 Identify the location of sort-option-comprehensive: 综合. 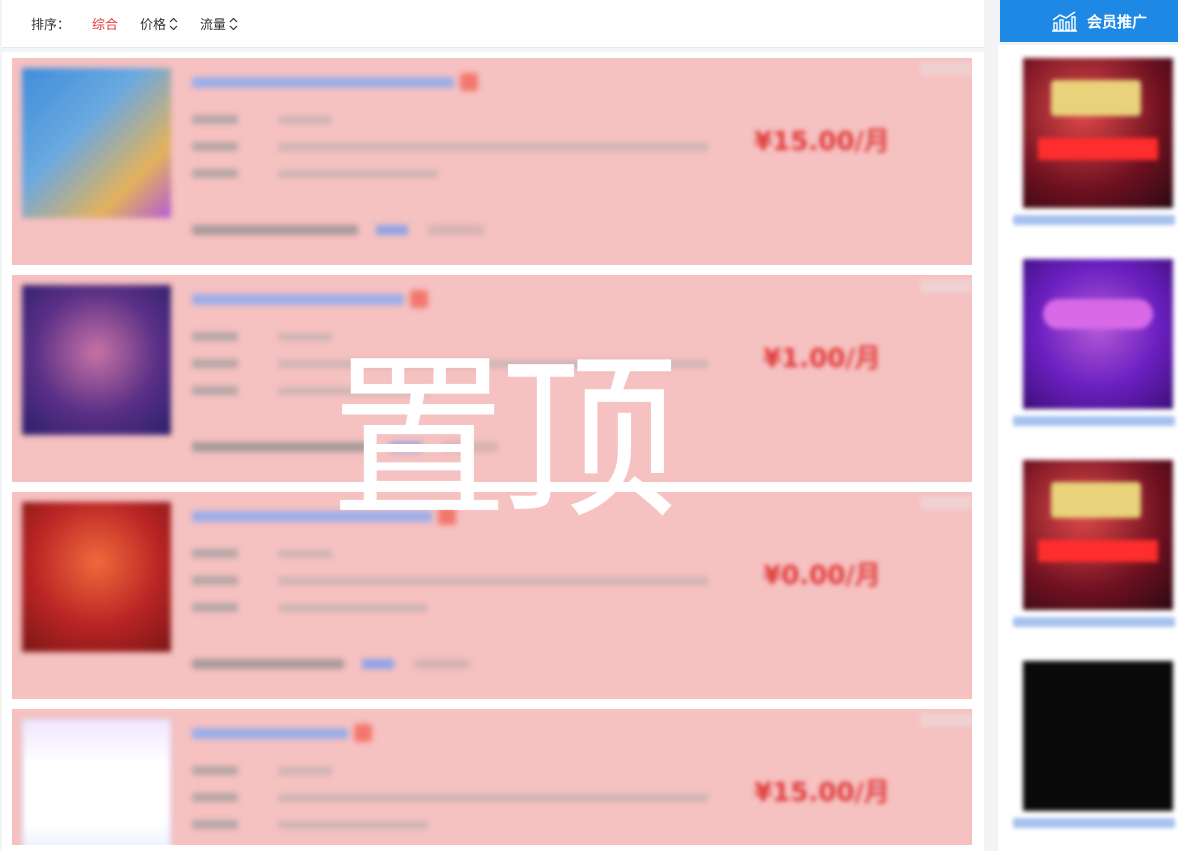
(105, 23).